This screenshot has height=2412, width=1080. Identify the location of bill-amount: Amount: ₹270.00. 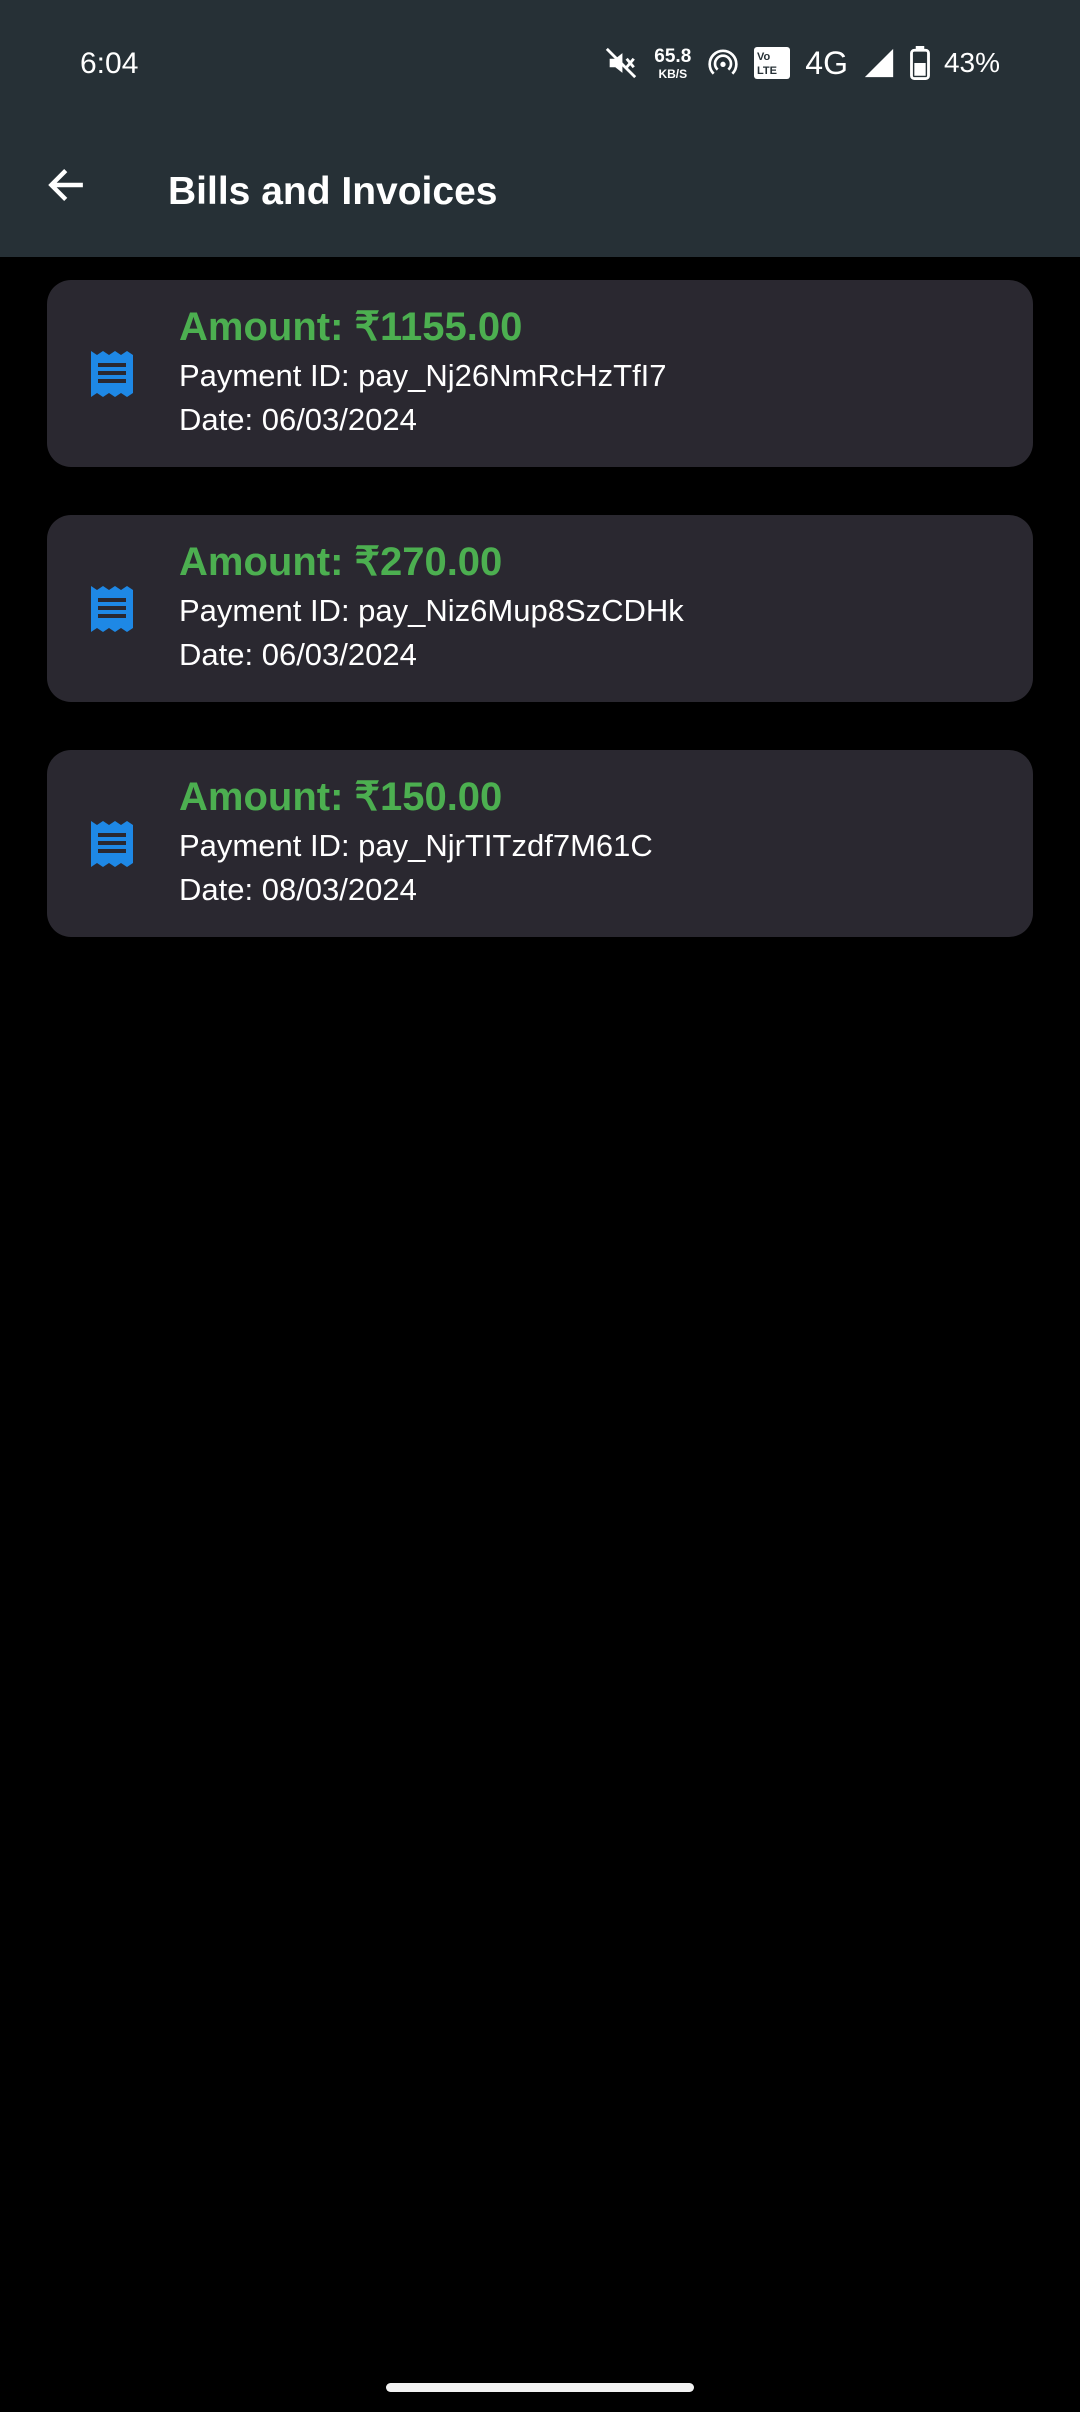
(341, 562).